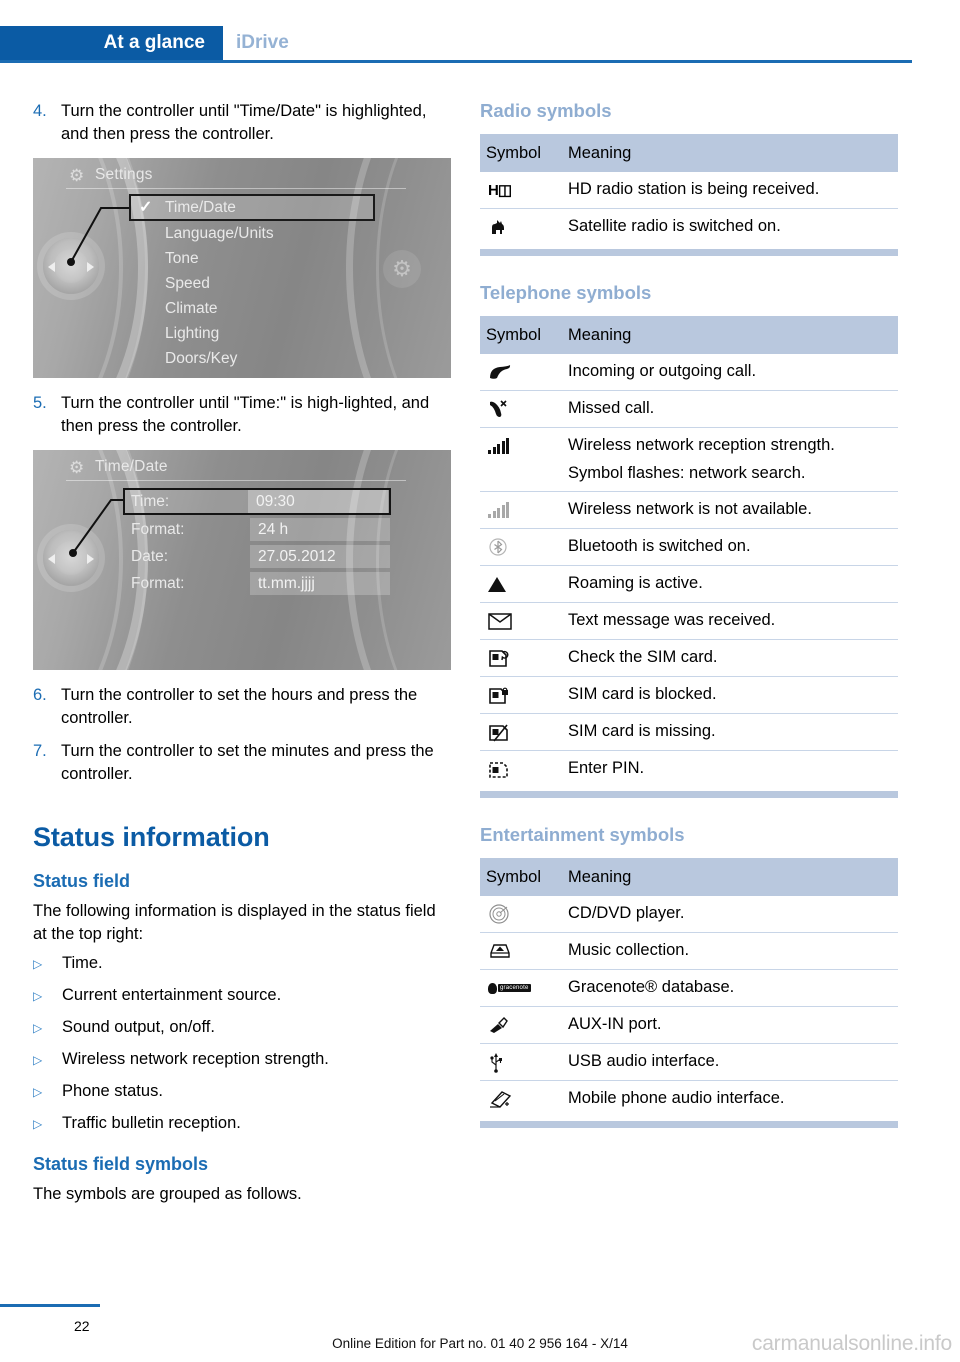 Image resolution: width=960 pixels, height=1362 pixels. I want to click on envelope-icon, so click(524, 621).